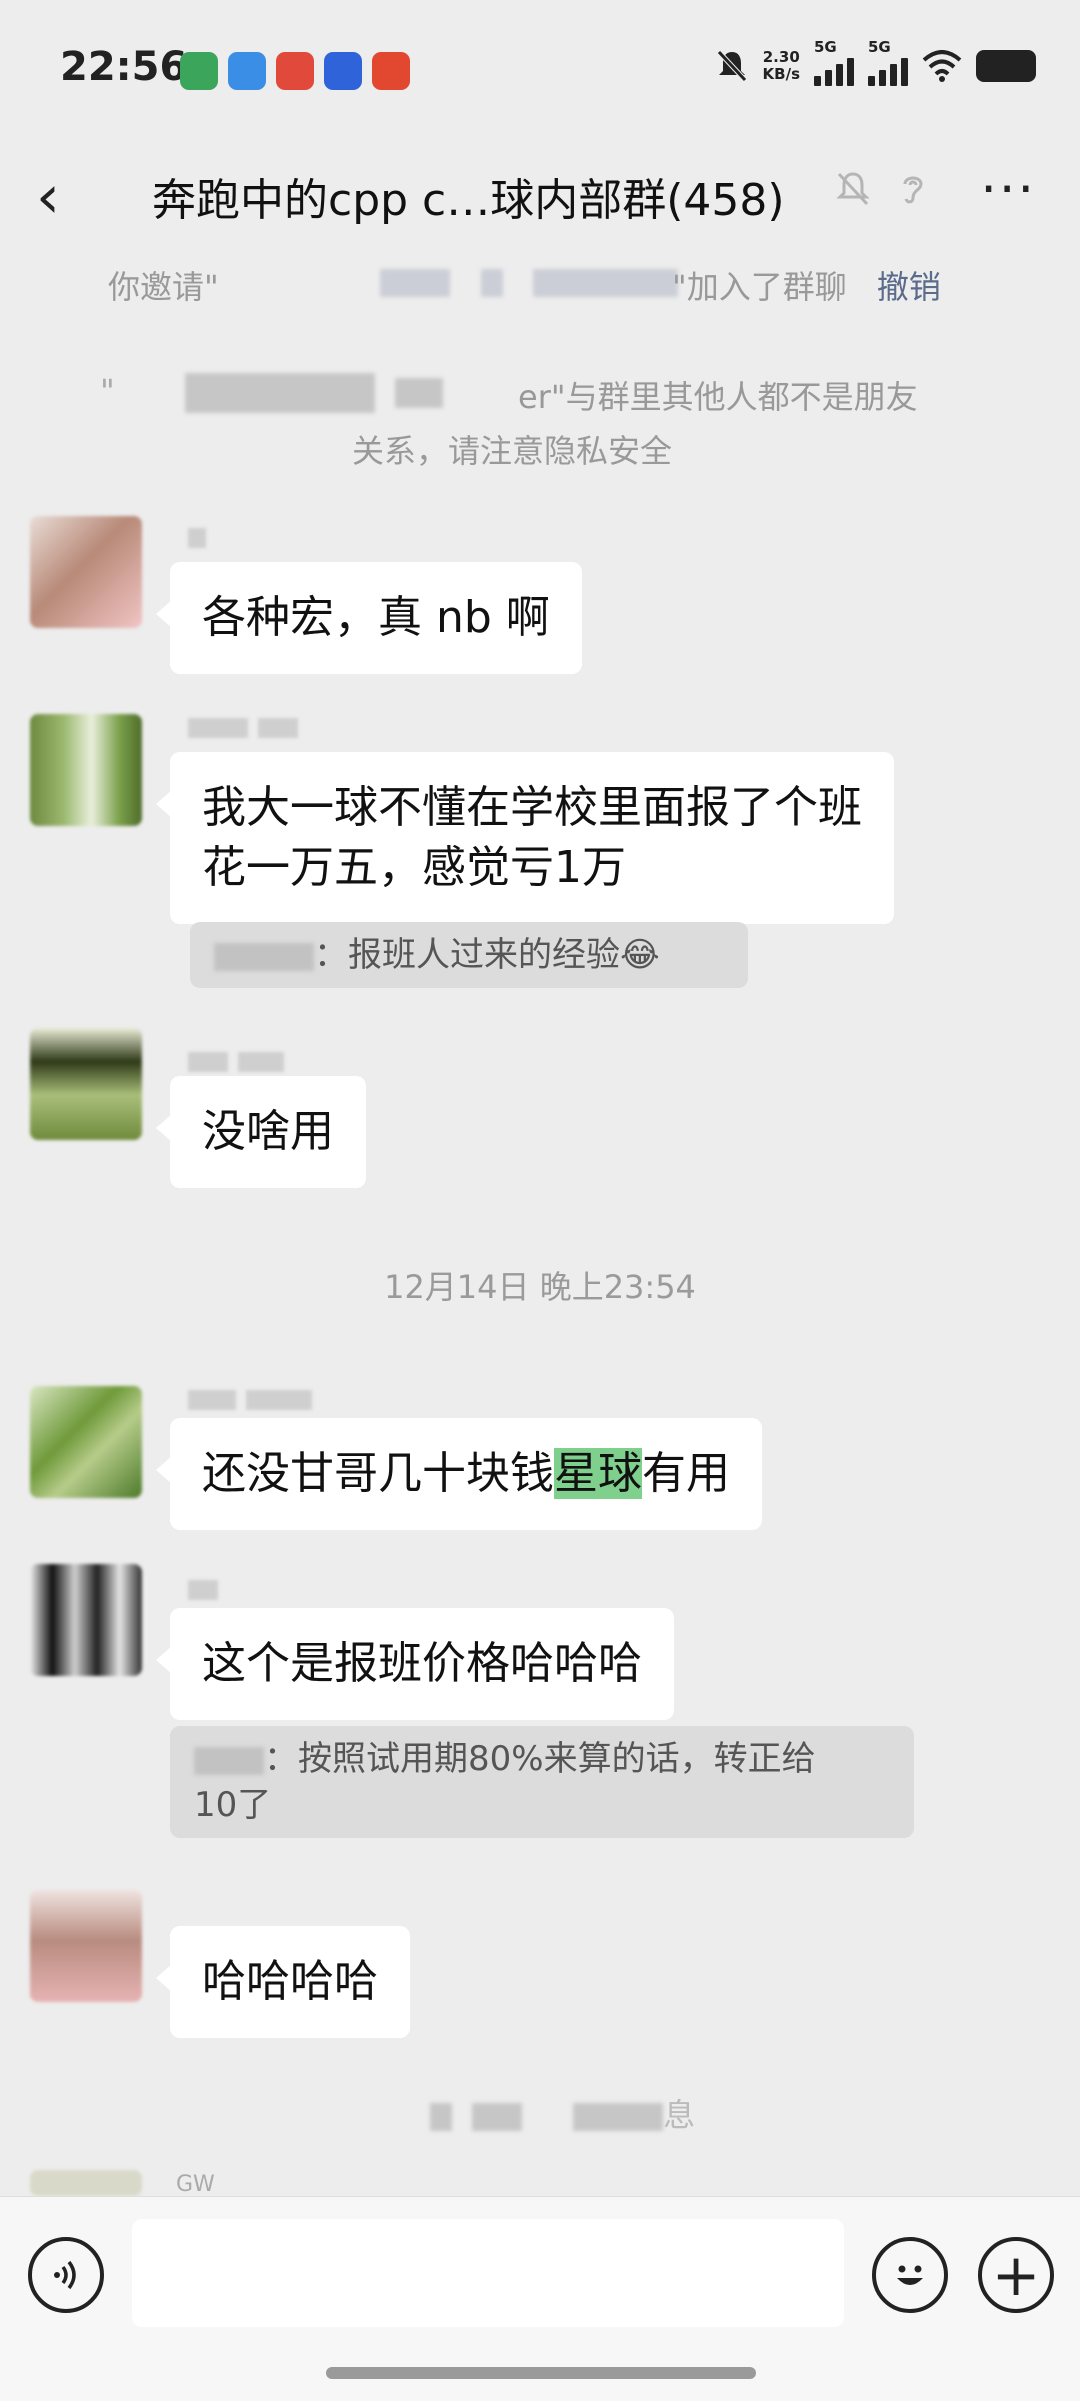 The height and width of the screenshot is (2401, 1080). I want to click on message-bubble: 哈哈哈哈, so click(283, 1982).